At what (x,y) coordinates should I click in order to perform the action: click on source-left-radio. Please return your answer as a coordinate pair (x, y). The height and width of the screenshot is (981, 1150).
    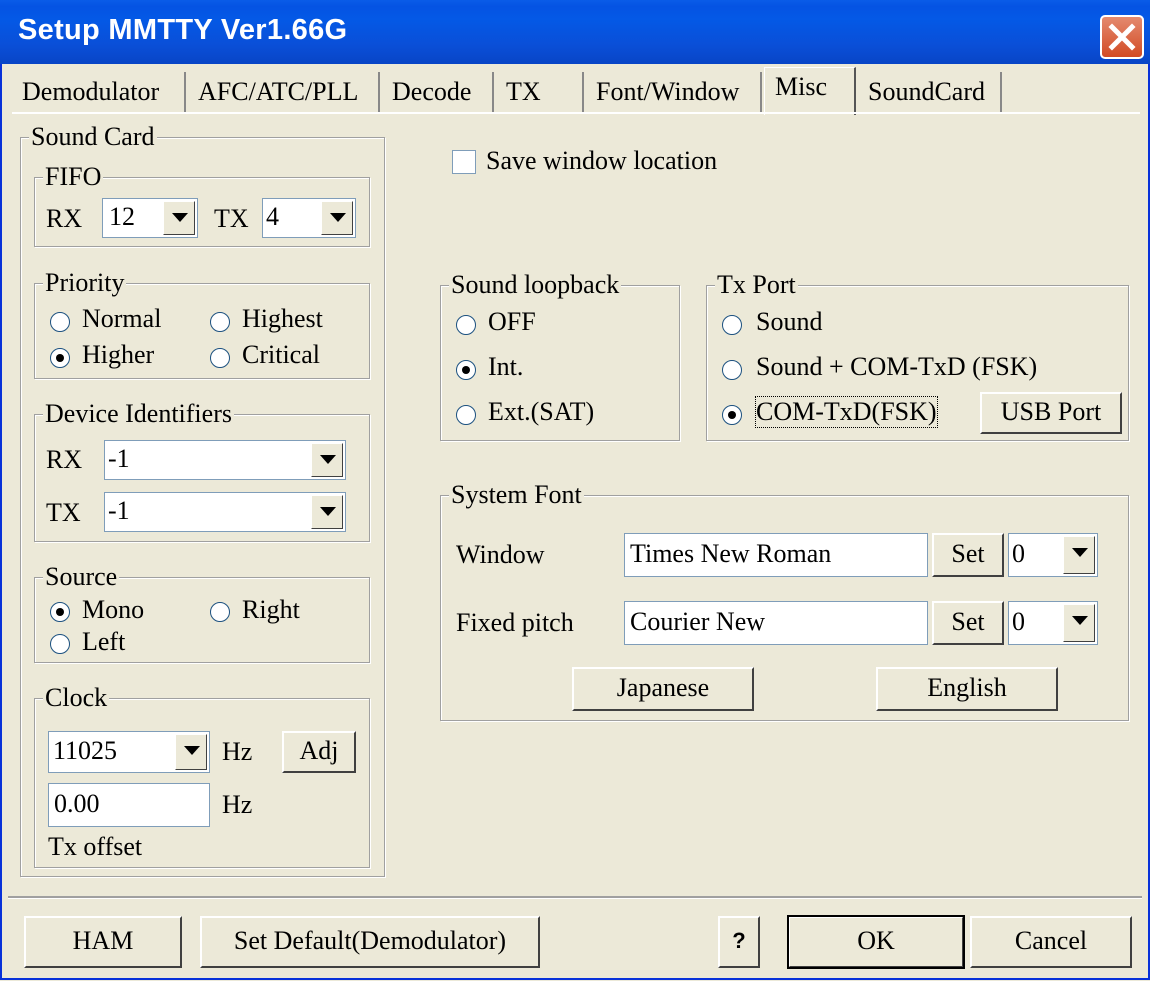
    Looking at the image, I should click on (60, 644).